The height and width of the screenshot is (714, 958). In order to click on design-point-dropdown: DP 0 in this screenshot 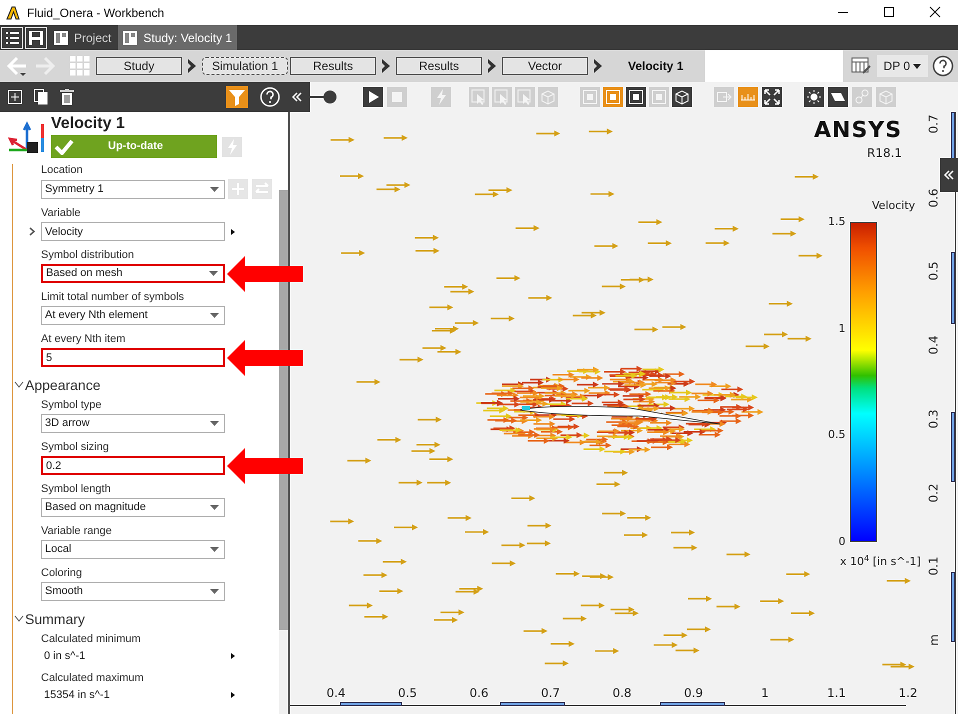, I will do `click(902, 66)`.